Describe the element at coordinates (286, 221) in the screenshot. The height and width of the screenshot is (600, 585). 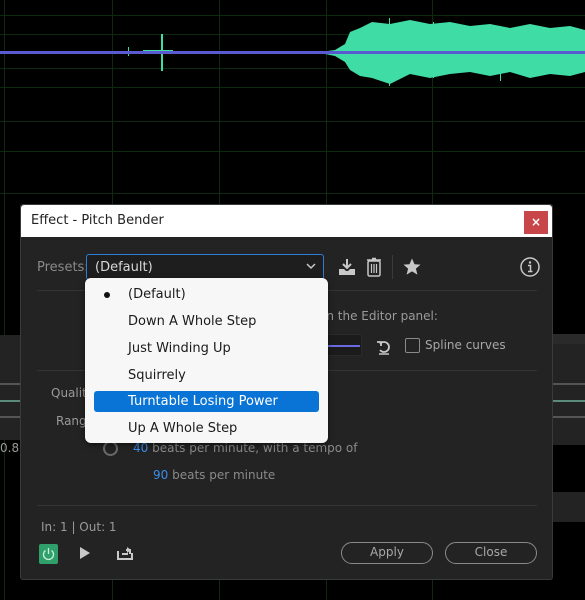
I see `dialog-titlebar: Effect - Pitch Bender ×` at that location.